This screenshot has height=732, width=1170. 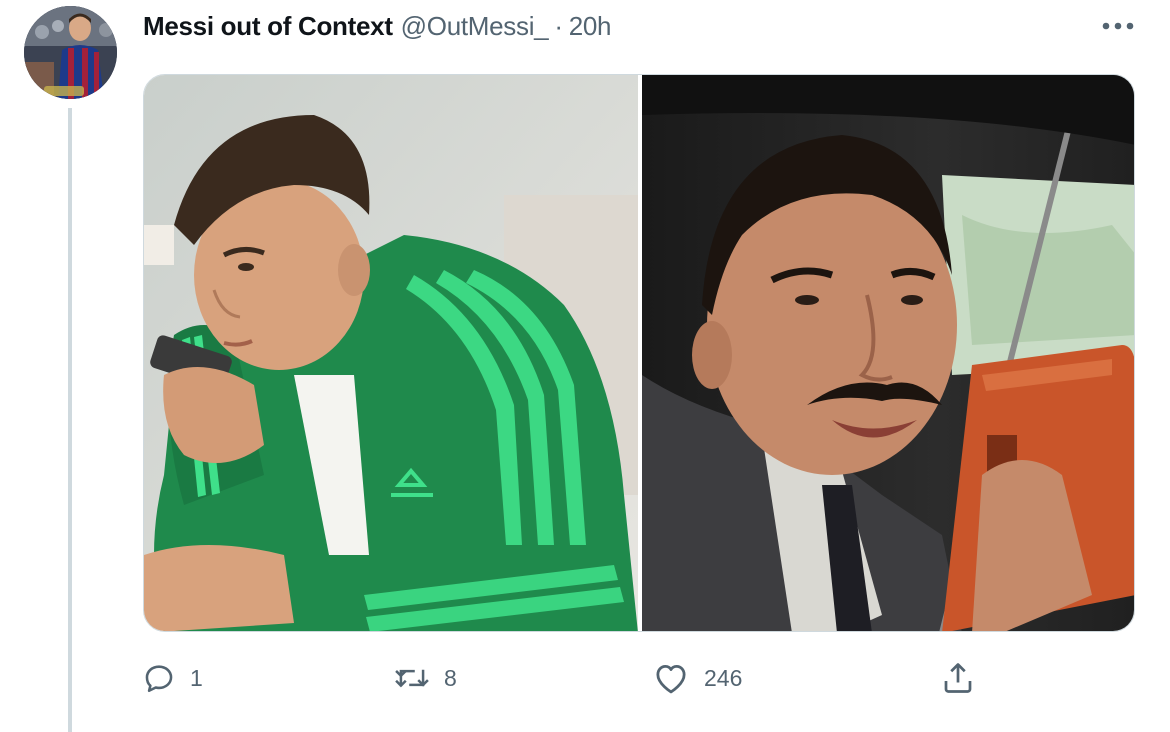 What do you see at coordinates (475, 26) in the screenshot?
I see `user-handle: @OutMessi_` at bounding box center [475, 26].